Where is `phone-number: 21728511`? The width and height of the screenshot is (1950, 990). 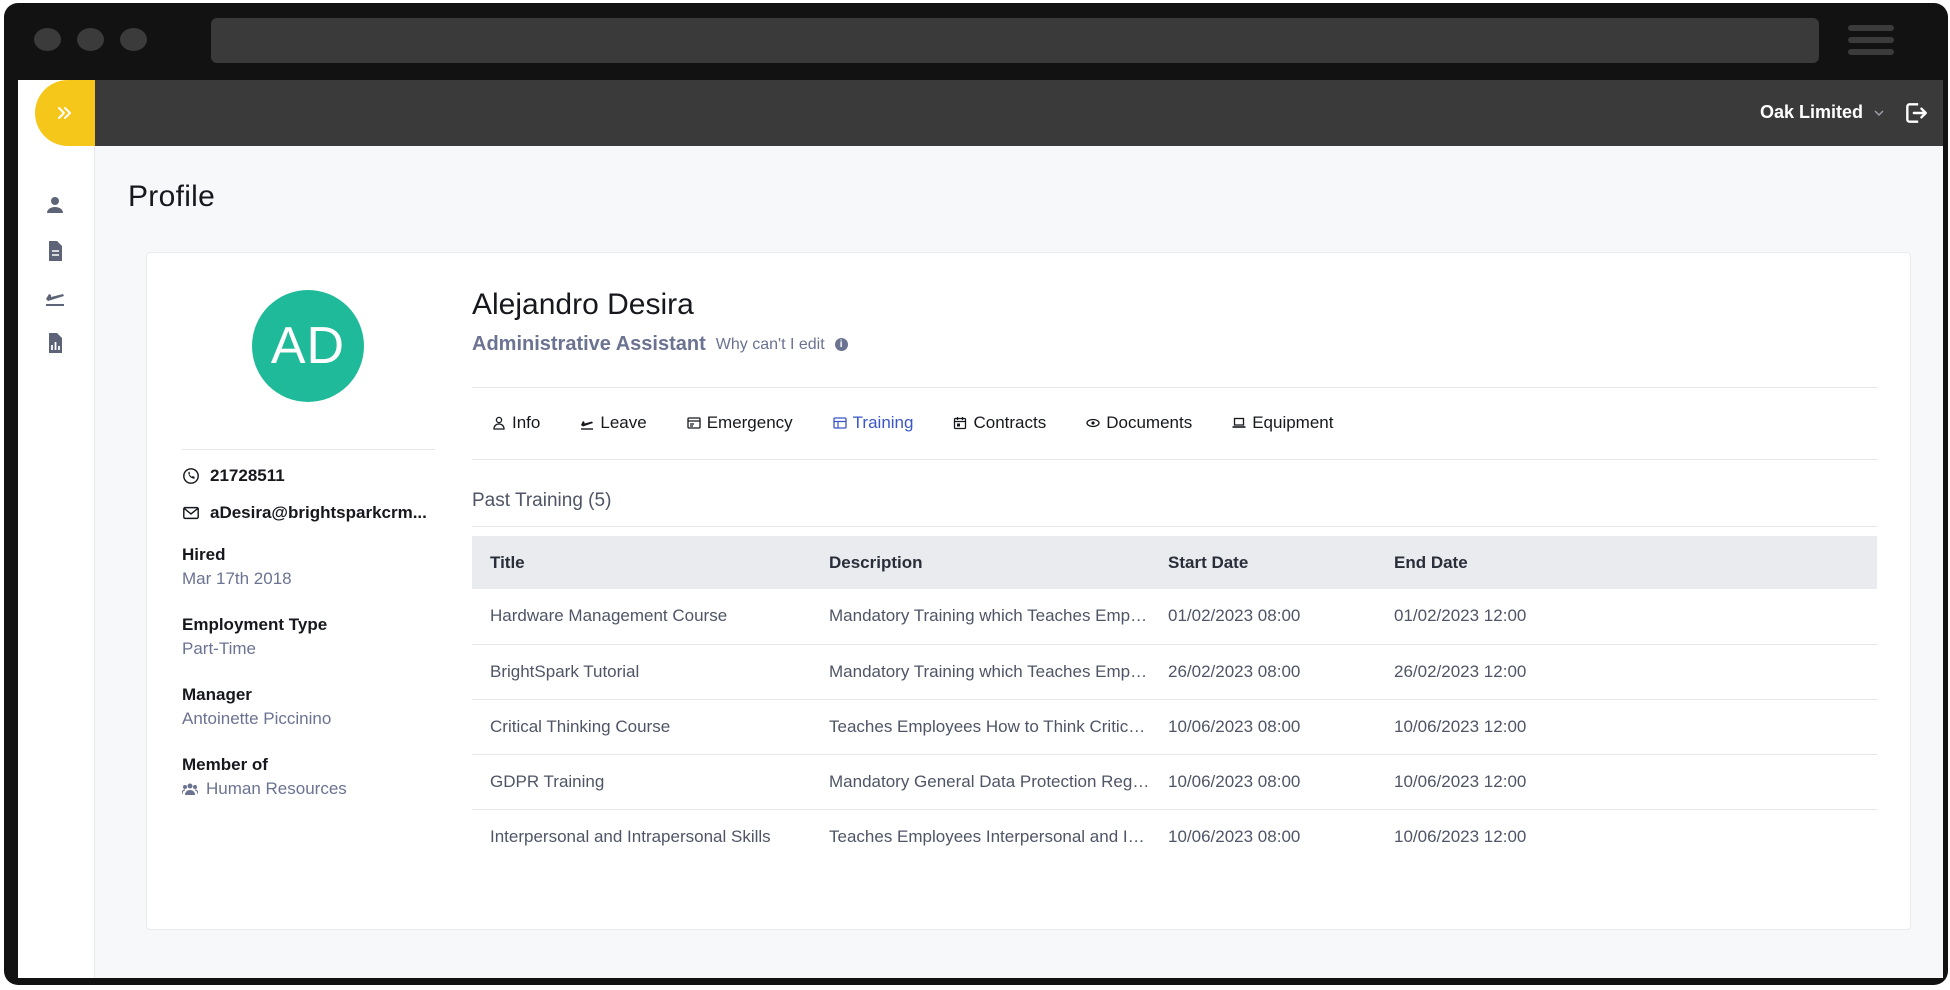 phone-number: 21728511 is located at coordinates (247, 475).